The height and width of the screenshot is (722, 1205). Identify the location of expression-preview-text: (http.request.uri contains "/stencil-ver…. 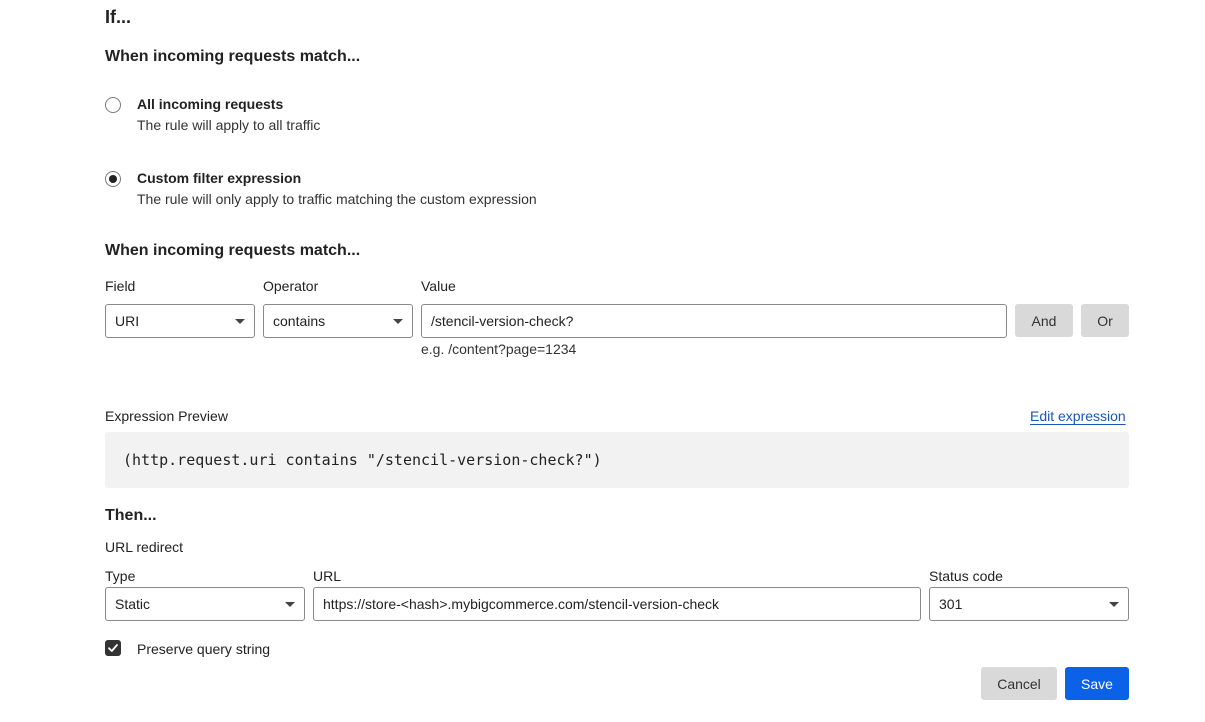
(362, 460).